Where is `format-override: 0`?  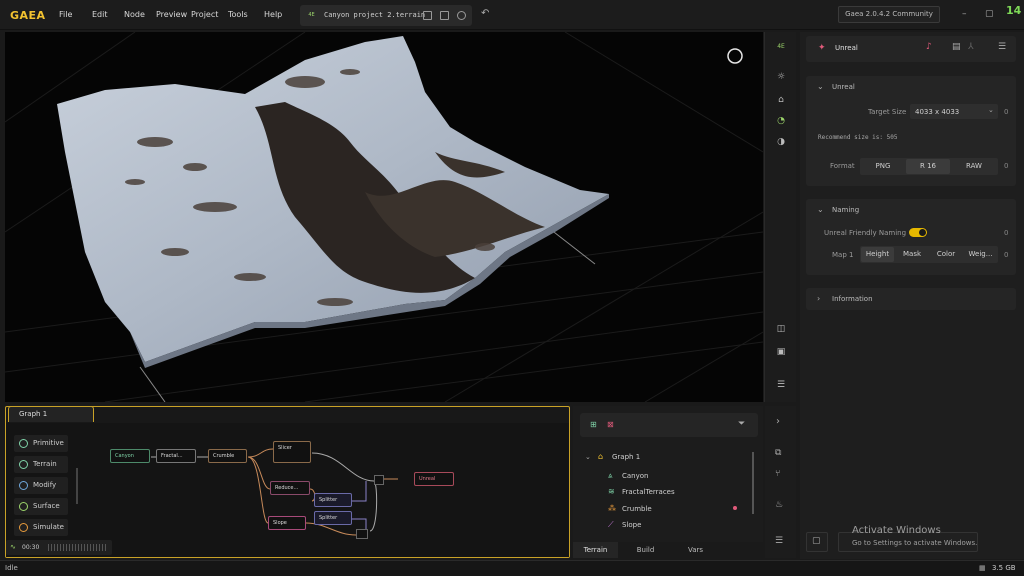 format-override: 0 is located at coordinates (1006, 166).